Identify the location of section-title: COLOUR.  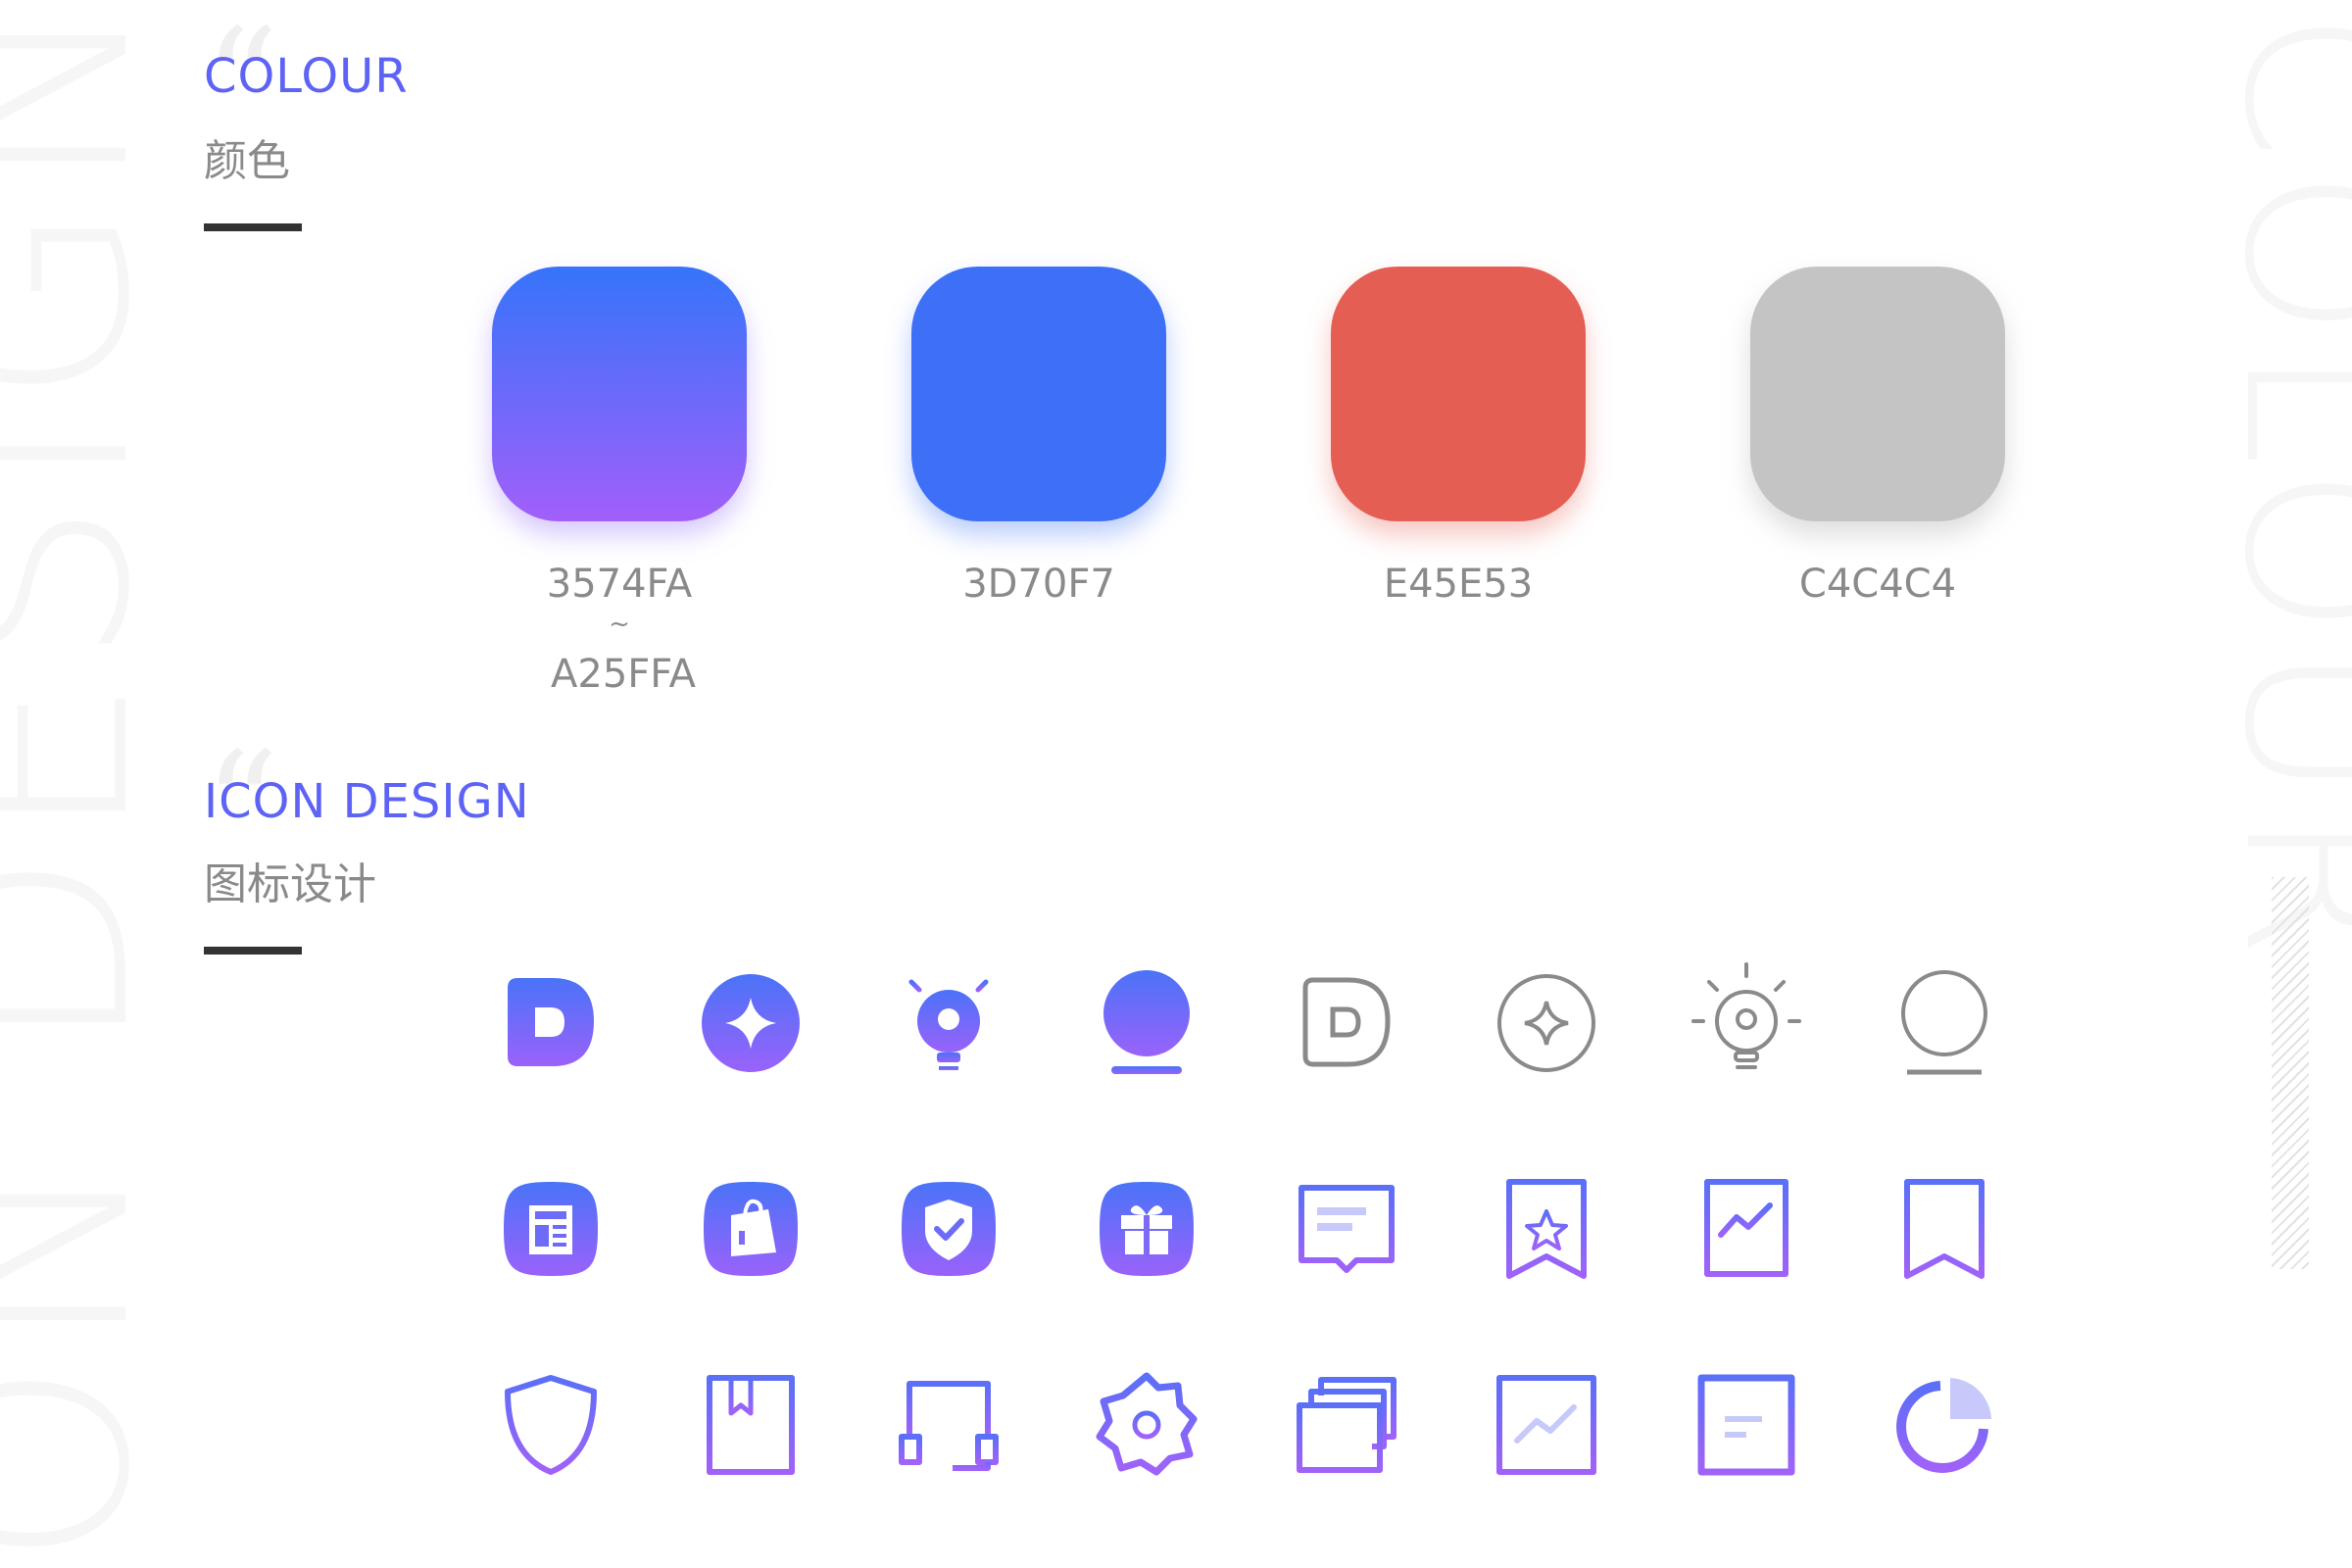
(306, 76).